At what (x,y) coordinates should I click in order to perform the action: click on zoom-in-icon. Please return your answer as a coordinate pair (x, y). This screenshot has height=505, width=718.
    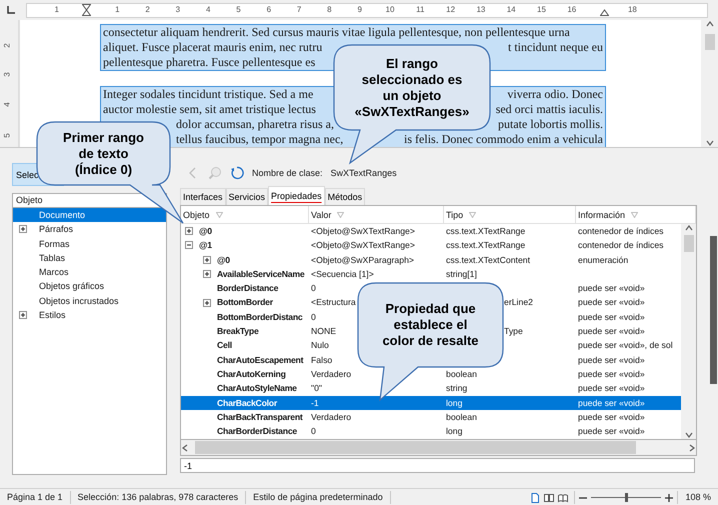
    Looking at the image, I should click on (669, 498).